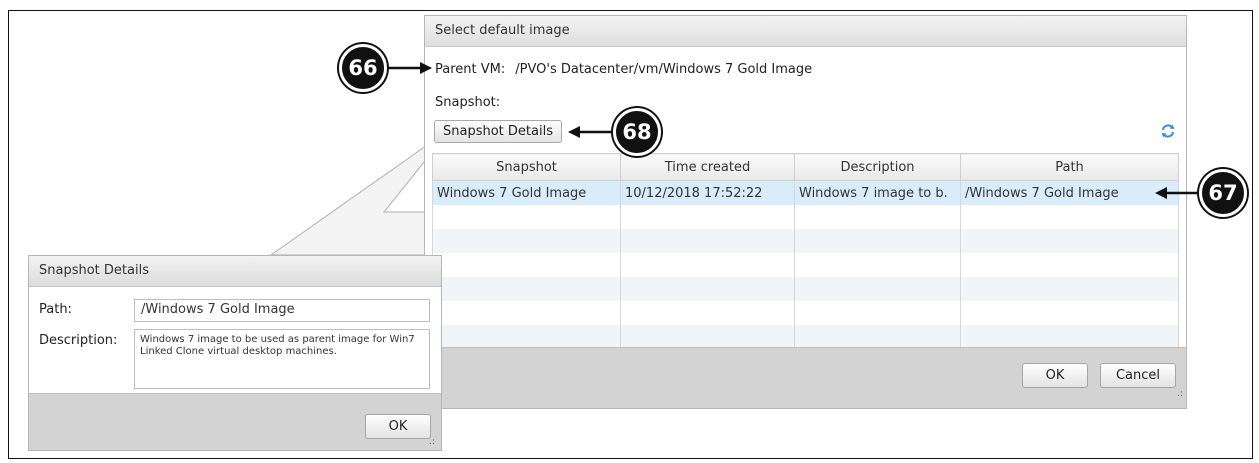 This screenshot has width=1259, height=463. What do you see at coordinates (637, 132) in the screenshot?
I see `callout-68: 68` at bounding box center [637, 132].